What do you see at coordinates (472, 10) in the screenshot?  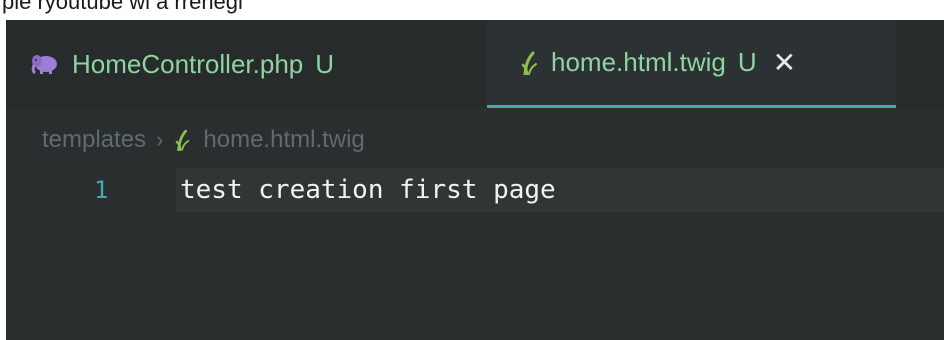 I see `cropped-top-text: ple ryoutube wi a rrenegi` at bounding box center [472, 10].